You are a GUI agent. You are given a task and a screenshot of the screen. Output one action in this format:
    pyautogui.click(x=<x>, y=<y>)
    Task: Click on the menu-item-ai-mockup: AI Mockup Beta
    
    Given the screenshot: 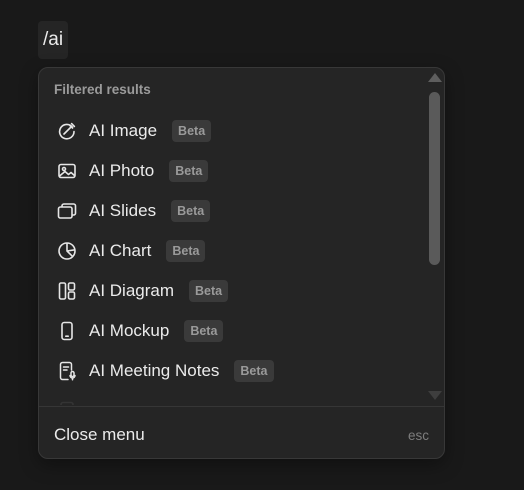 What is the action you would take?
    pyautogui.click(x=234, y=331)
    